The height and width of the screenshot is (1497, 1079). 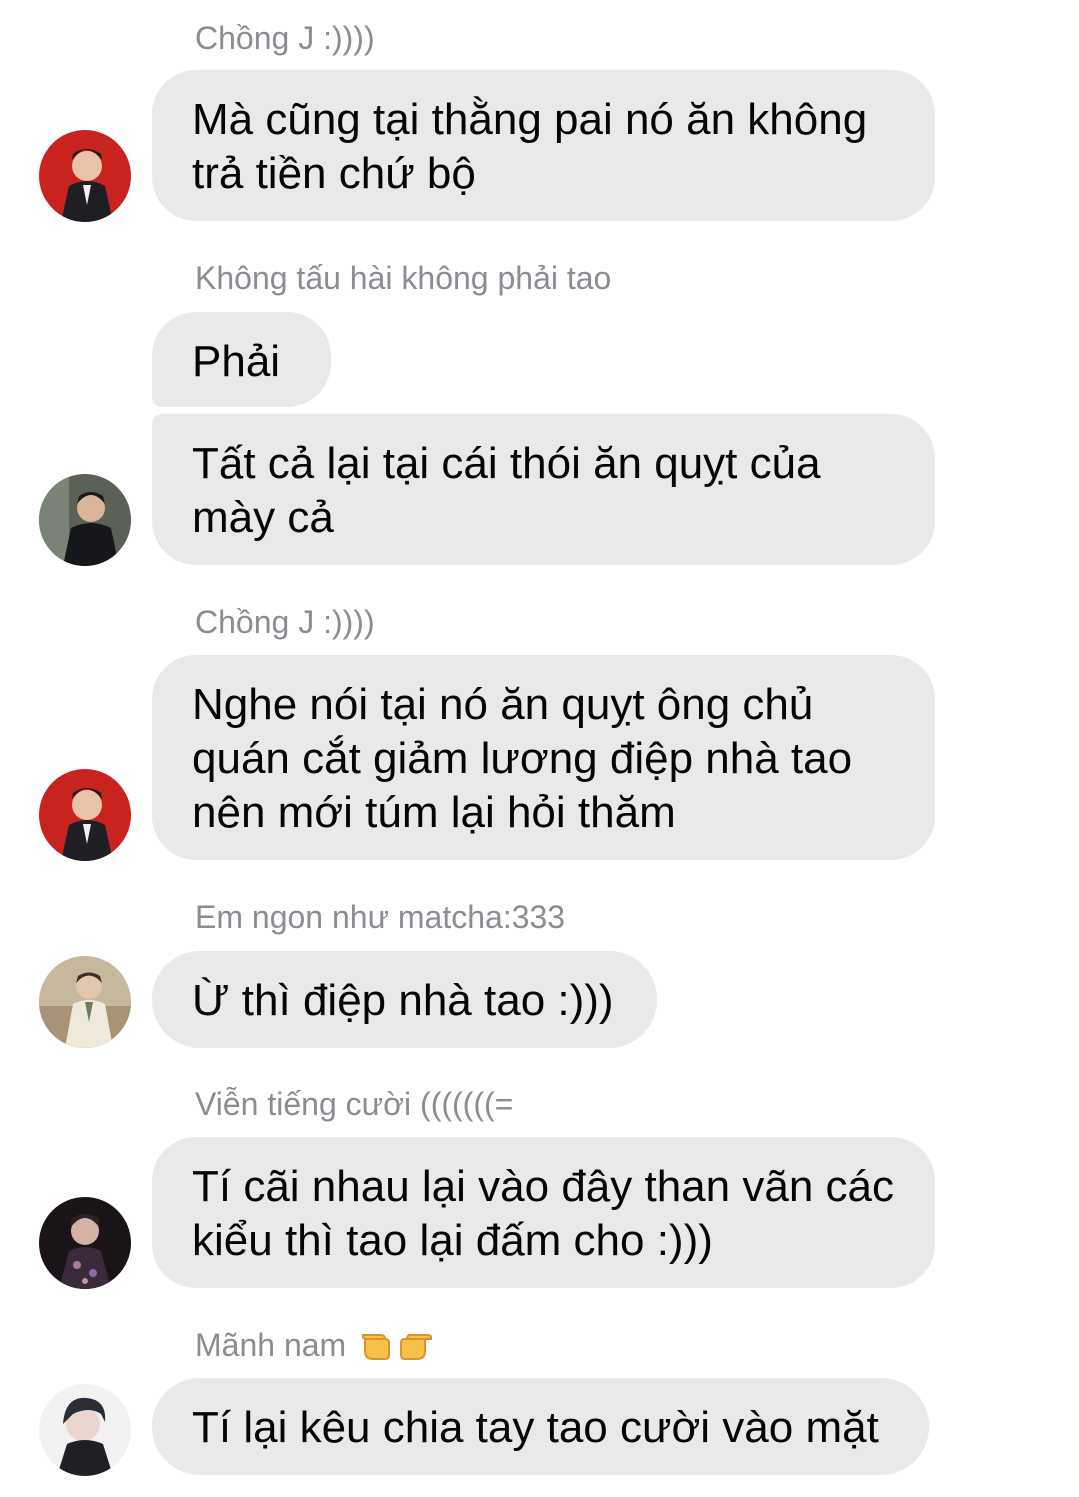 I want to click on pointing-hands-icon, so click(x=400, y=1347).